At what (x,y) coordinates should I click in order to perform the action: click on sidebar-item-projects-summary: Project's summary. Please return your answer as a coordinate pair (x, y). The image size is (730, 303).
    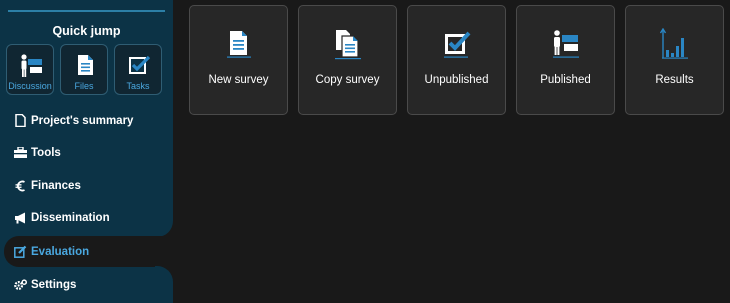
    Looking at the image, I should click on (86, 120).